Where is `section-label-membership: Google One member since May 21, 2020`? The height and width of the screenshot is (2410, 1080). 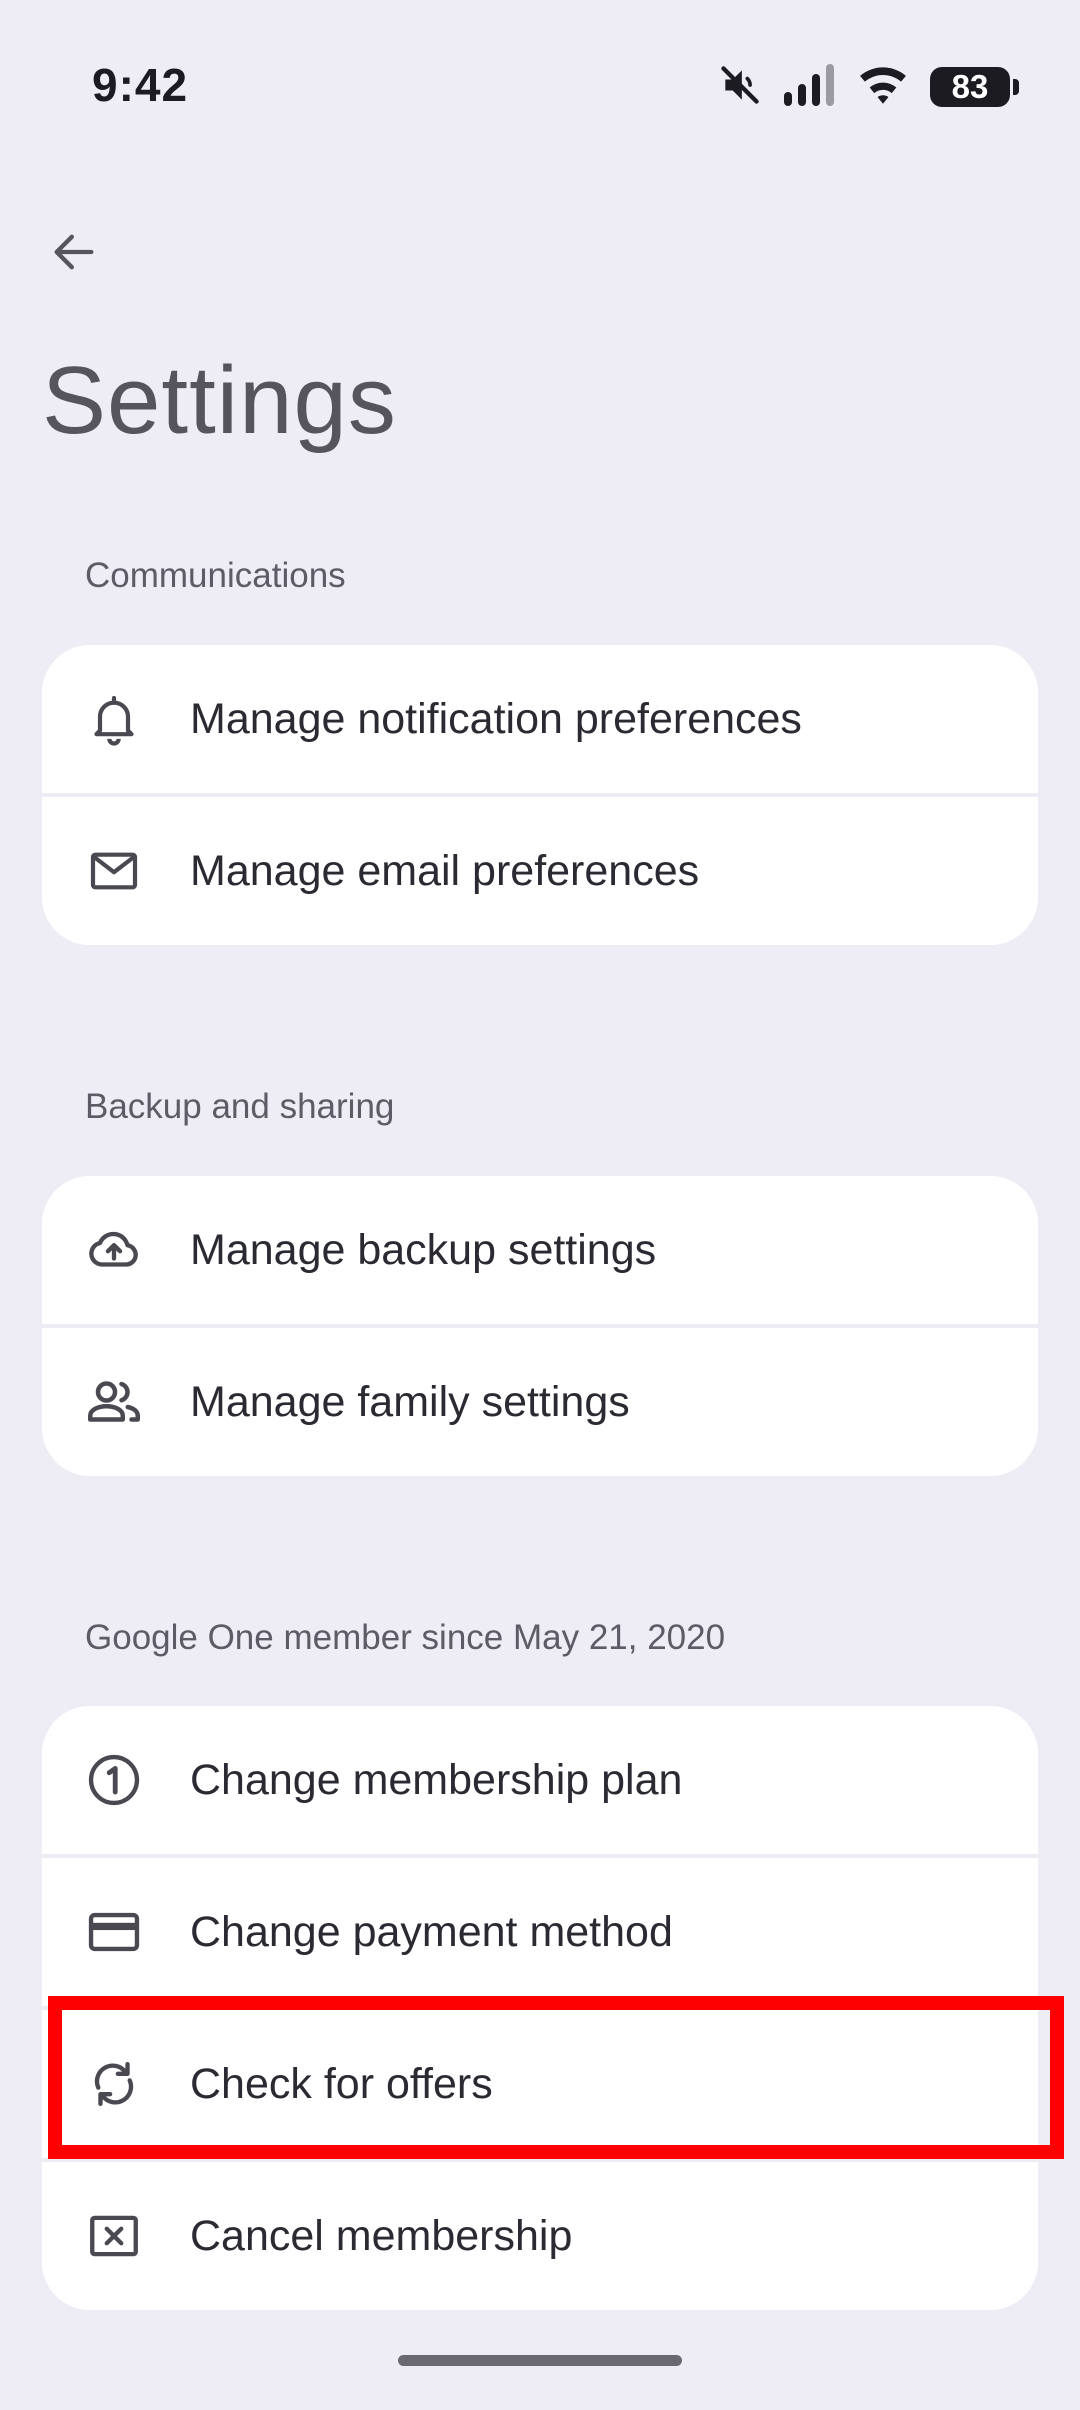 section-label-membership: Google One member since May 21, 2020 is located at coordinates (405, 1637).